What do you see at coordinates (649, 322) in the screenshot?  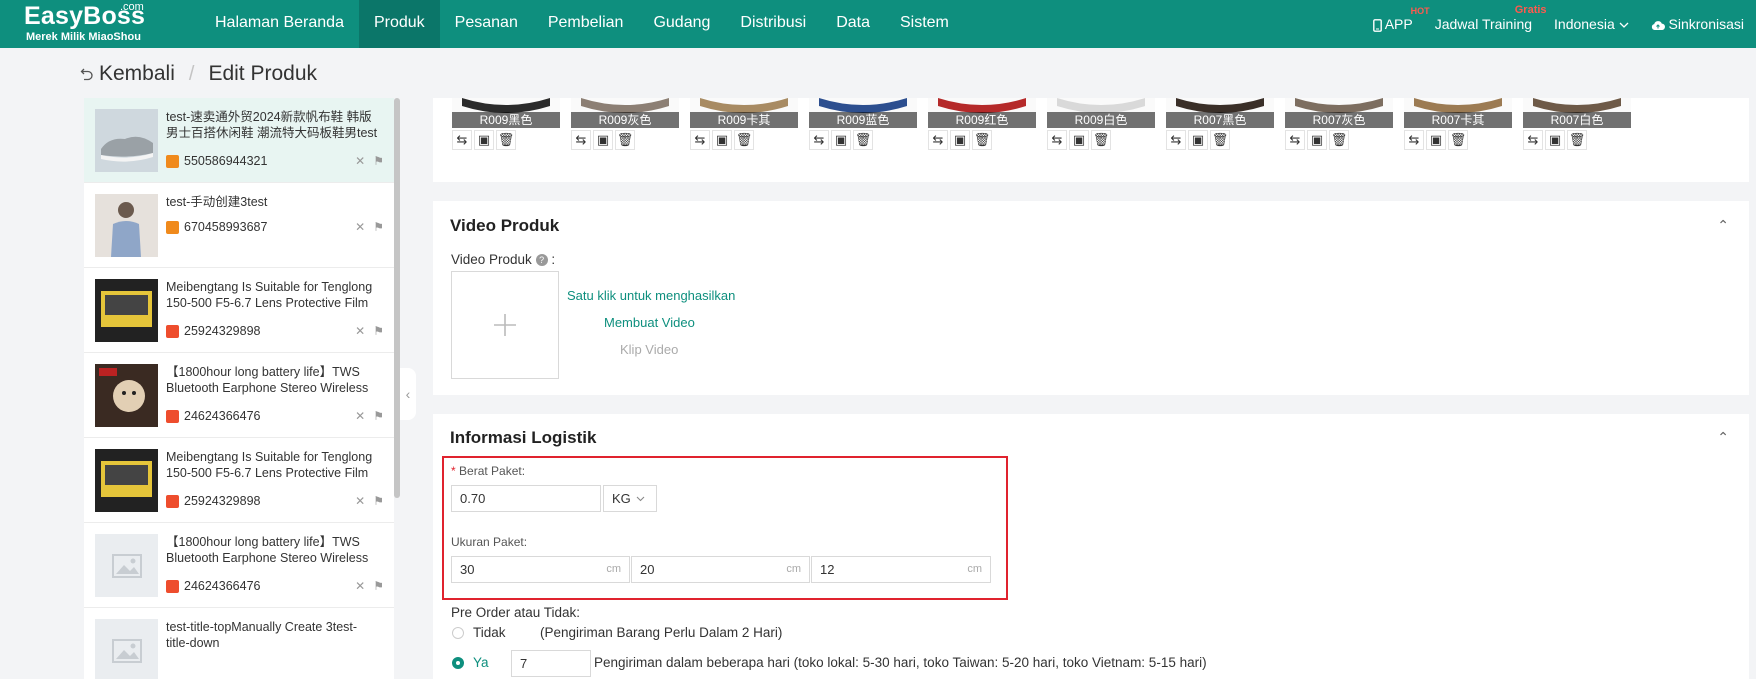 I see `make-video-link: Membuat Video` at bounding box center [649, 322].